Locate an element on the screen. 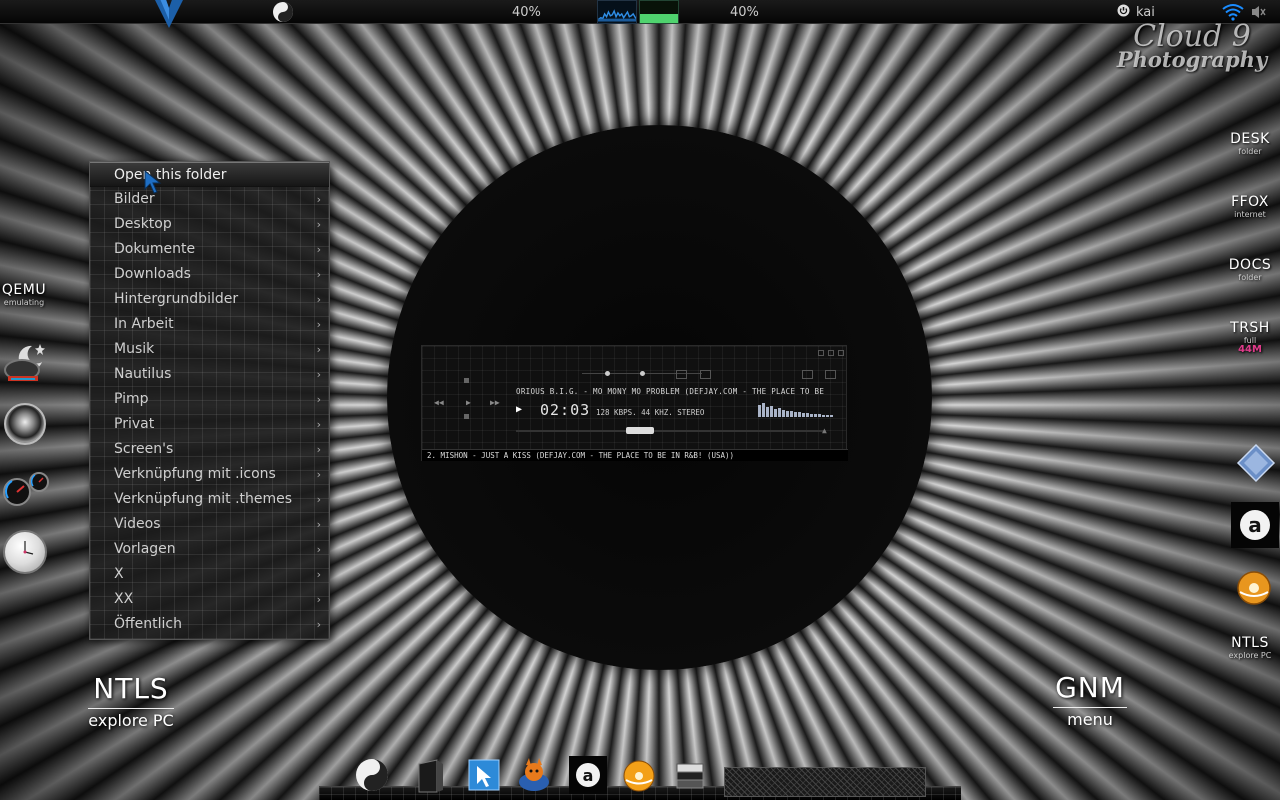 This screenshot has width=1280, height=800. play-button: ▶ is located at coordinates (468, 402).